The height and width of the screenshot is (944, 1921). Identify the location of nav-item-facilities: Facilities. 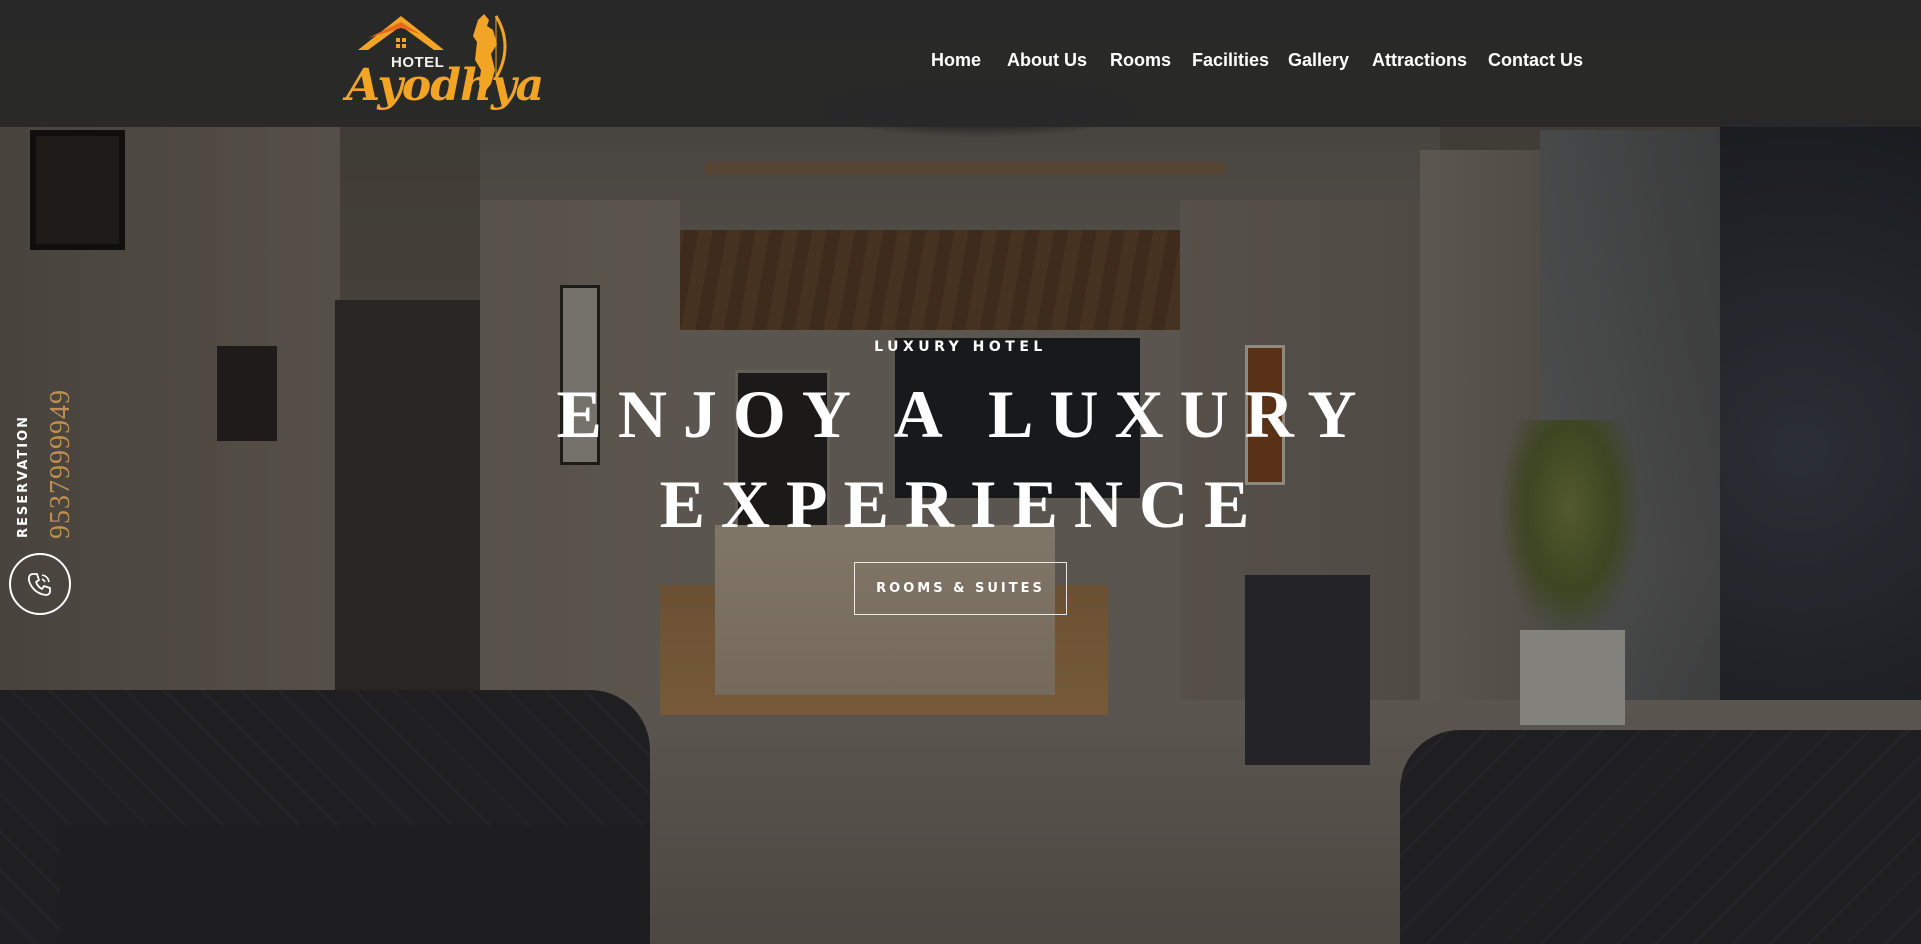
(1230, 60).